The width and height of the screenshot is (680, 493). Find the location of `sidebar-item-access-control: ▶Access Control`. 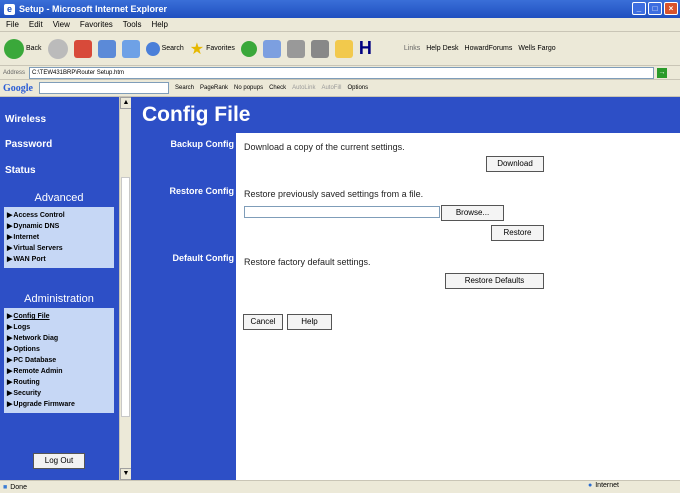

sidebar-item-access-control: ▶Access Control is located at coordinates (59, 215).